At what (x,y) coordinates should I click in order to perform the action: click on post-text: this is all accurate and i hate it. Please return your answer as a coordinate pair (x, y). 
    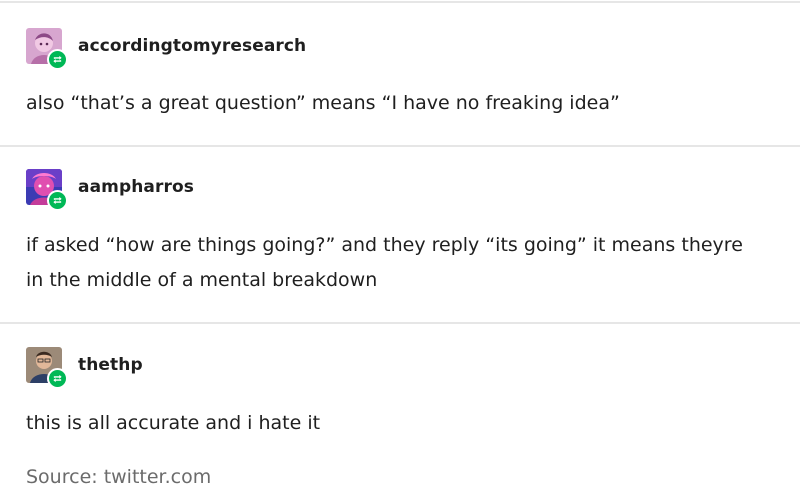
    Looking at the image, I should click on (173, 423).